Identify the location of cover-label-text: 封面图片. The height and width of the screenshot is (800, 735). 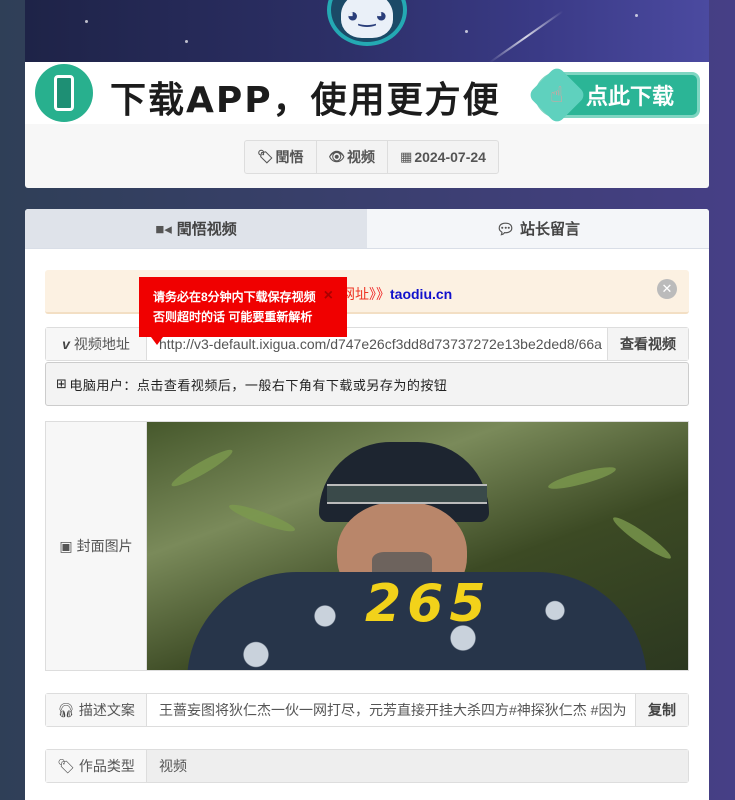
(104, 546).